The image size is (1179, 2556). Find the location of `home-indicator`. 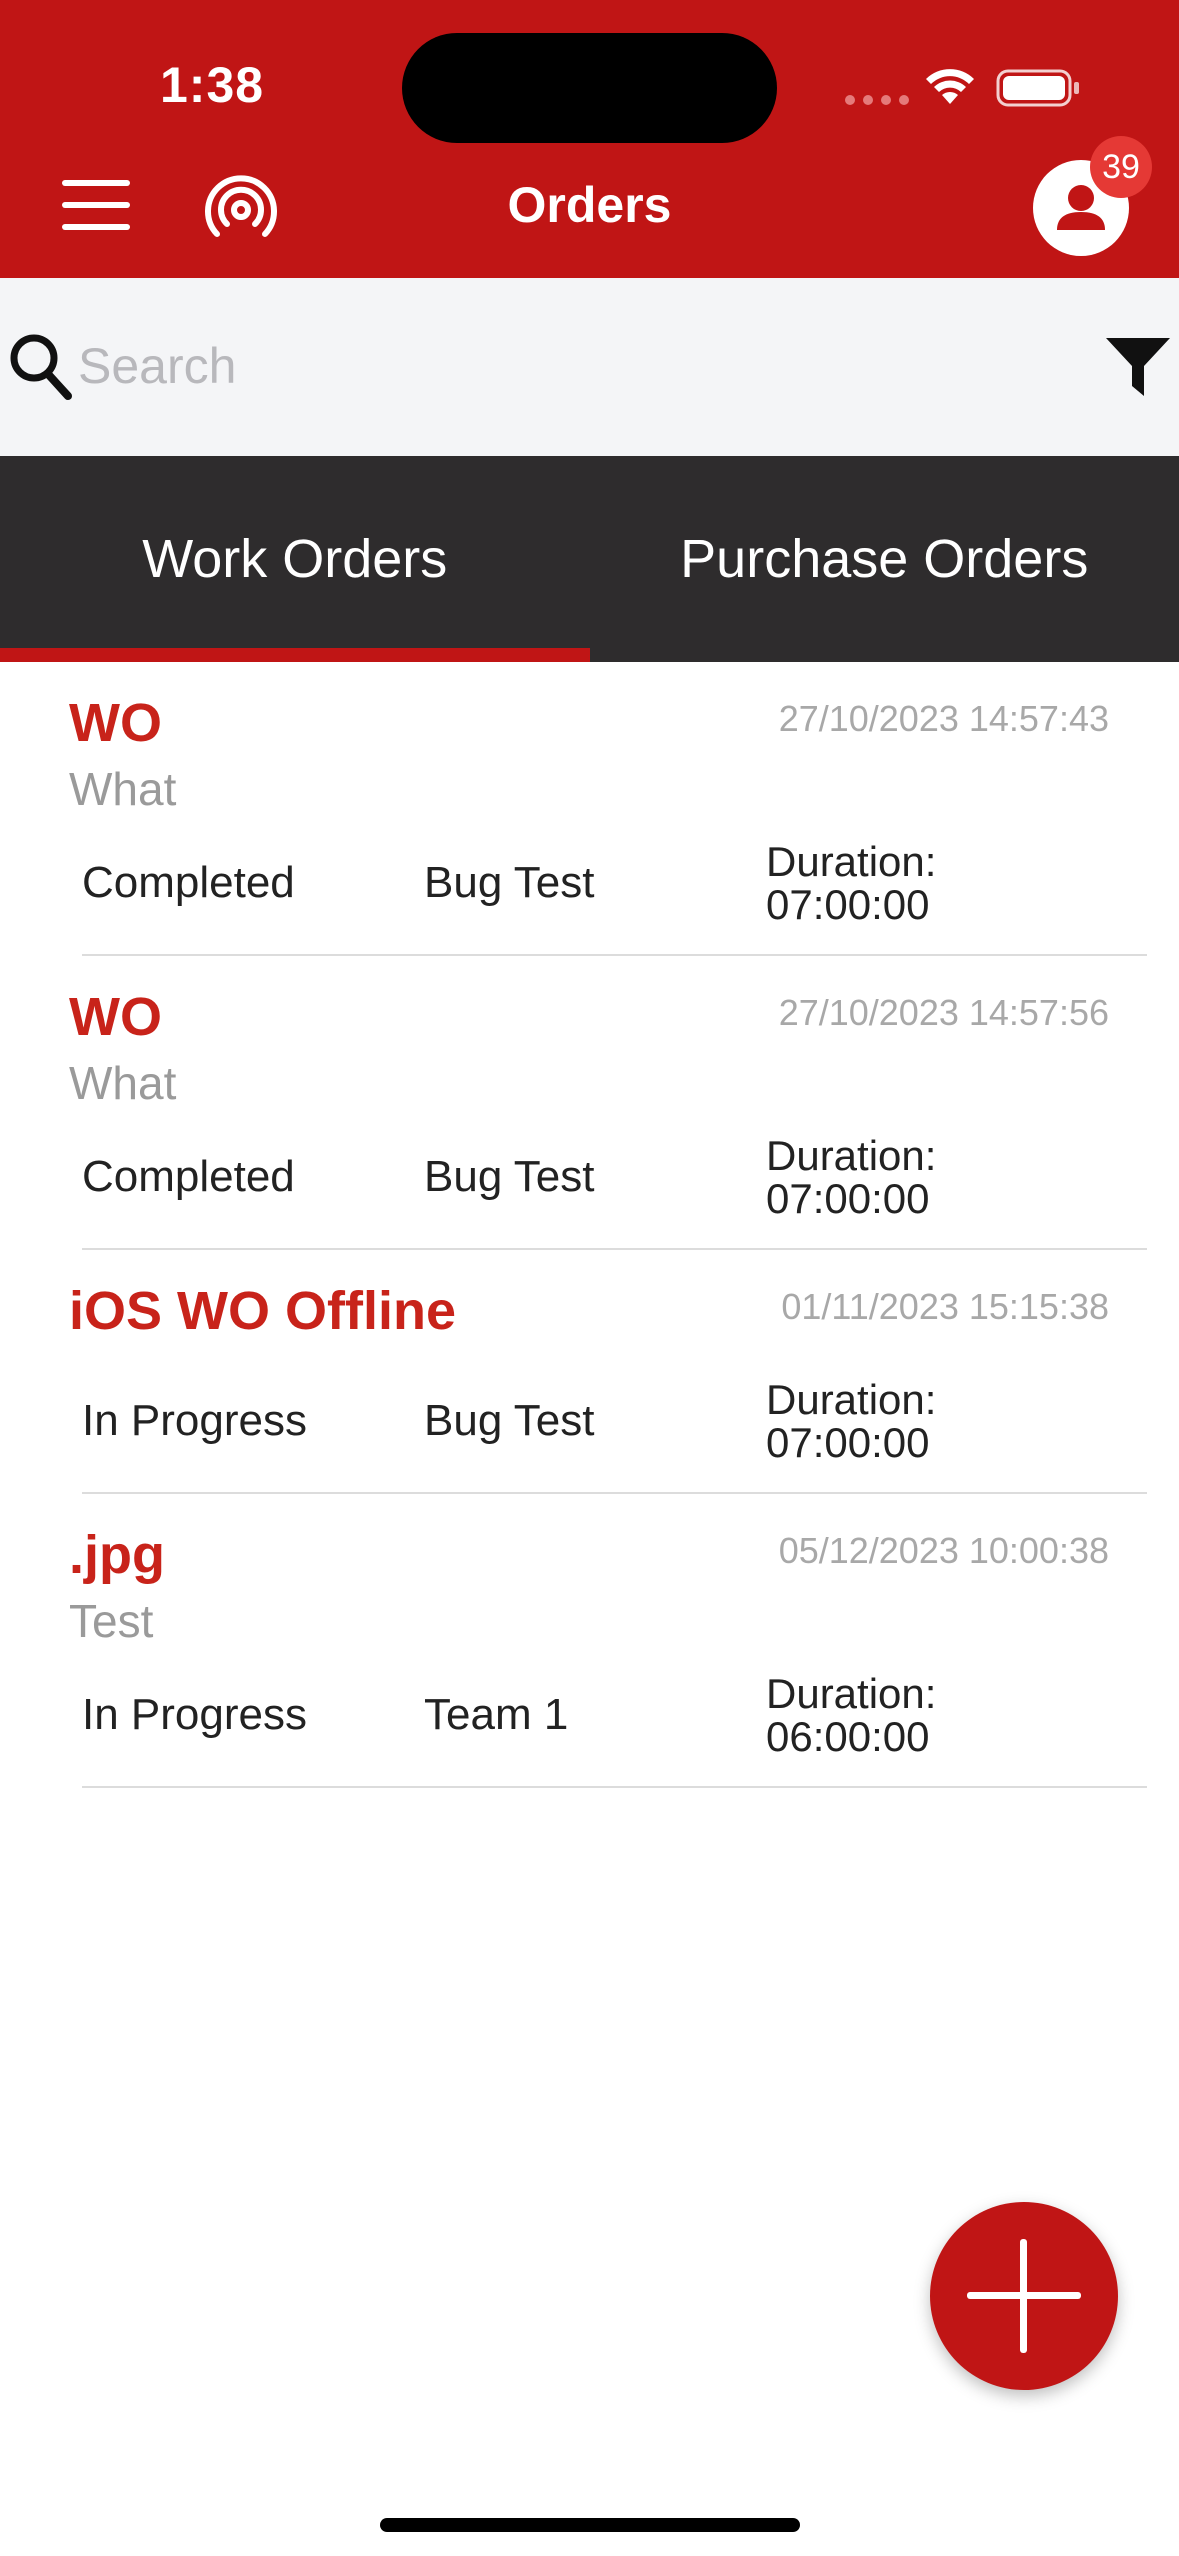

home-indicator is located at coordinates (590, 2525).